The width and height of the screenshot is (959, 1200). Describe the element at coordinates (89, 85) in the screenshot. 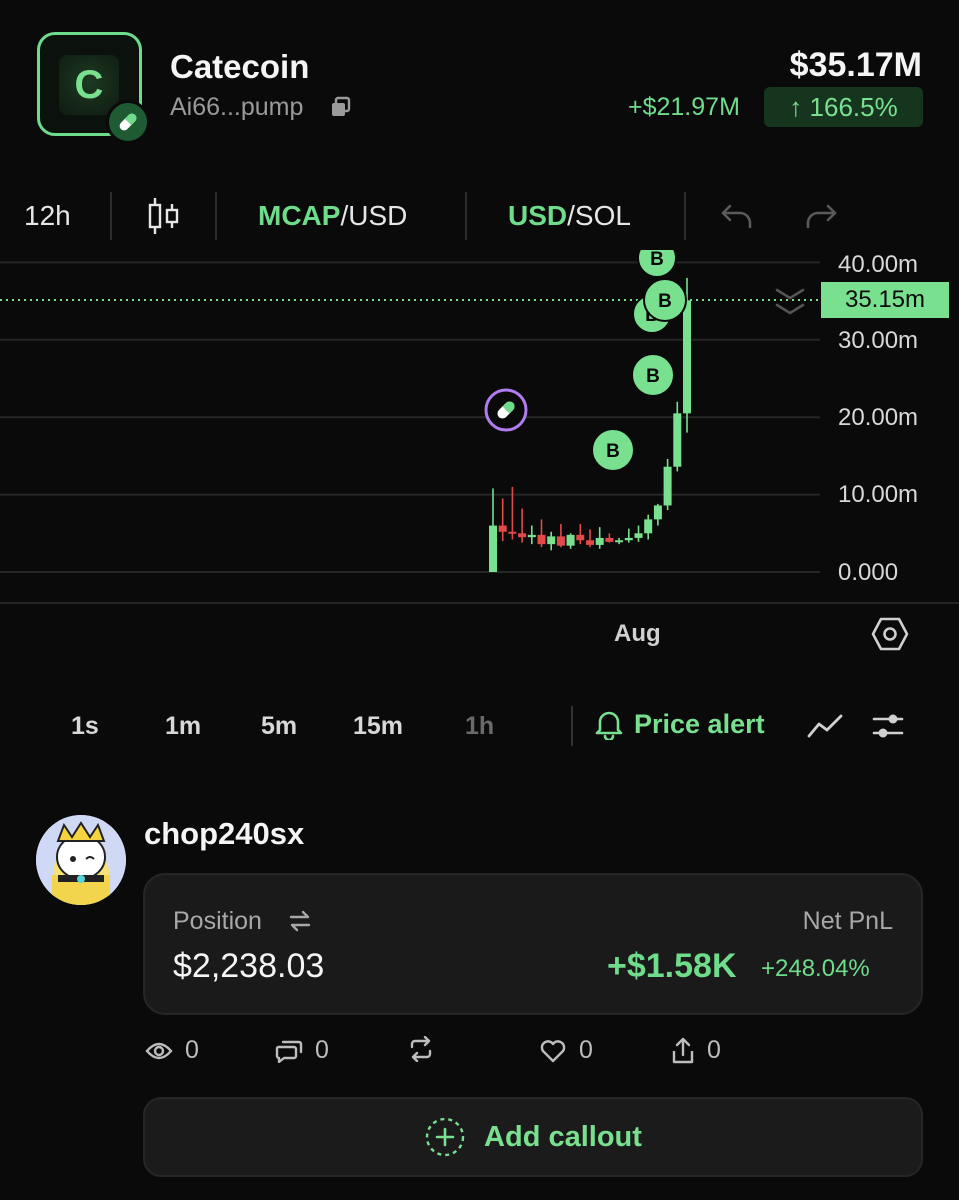

I see `token-logo-letter: C` at that location.